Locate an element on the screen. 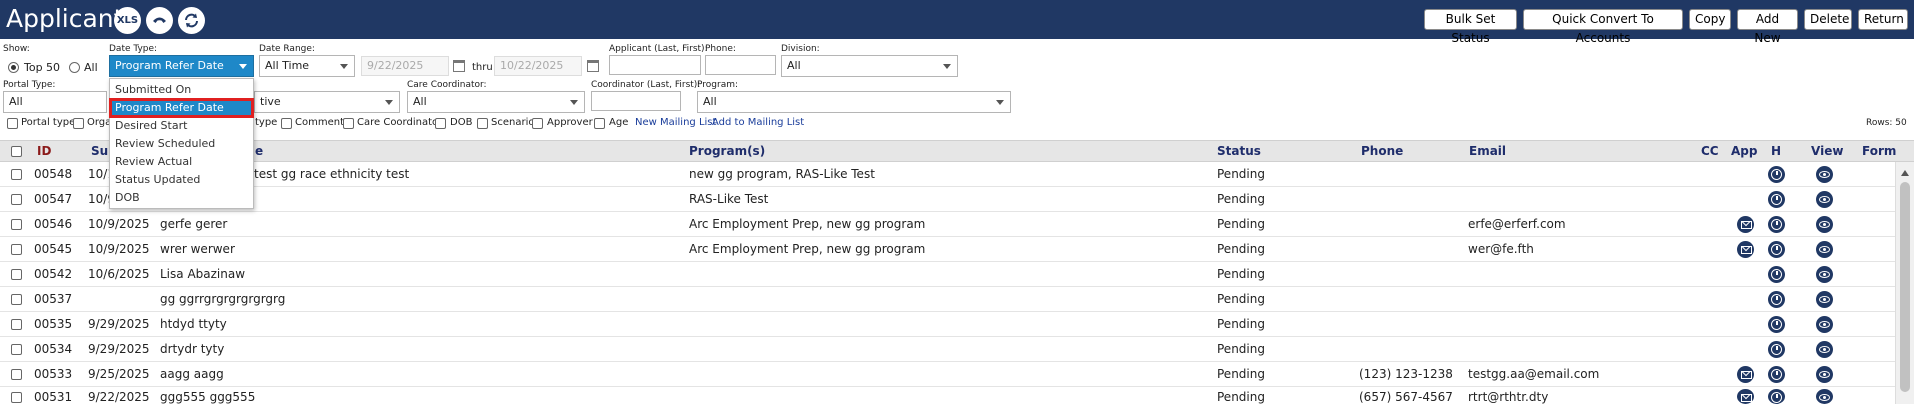 This screenshot has width=1914, height=404. comment-checkbox is located at coordinates (286, 123).